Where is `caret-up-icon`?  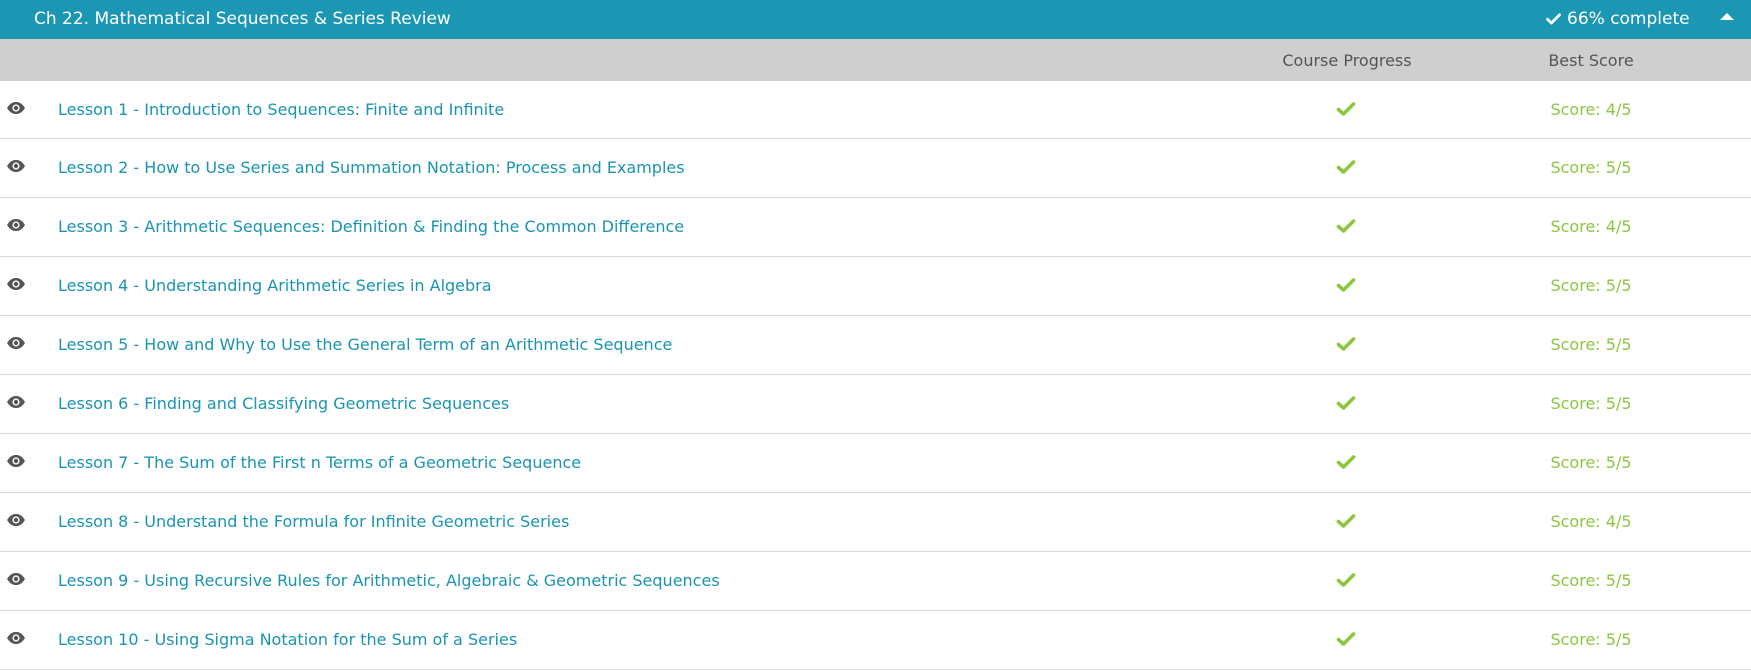
caret-up-icon is located at coordinates (1727, 17).